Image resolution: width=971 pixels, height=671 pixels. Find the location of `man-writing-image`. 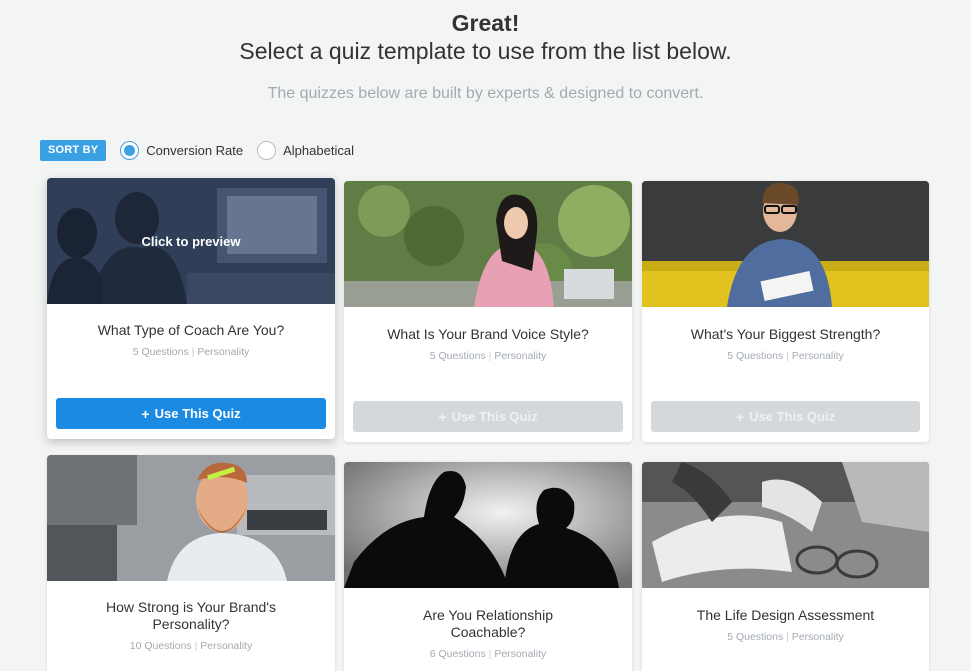

man-writing-image is located at coordinates (785, 244).